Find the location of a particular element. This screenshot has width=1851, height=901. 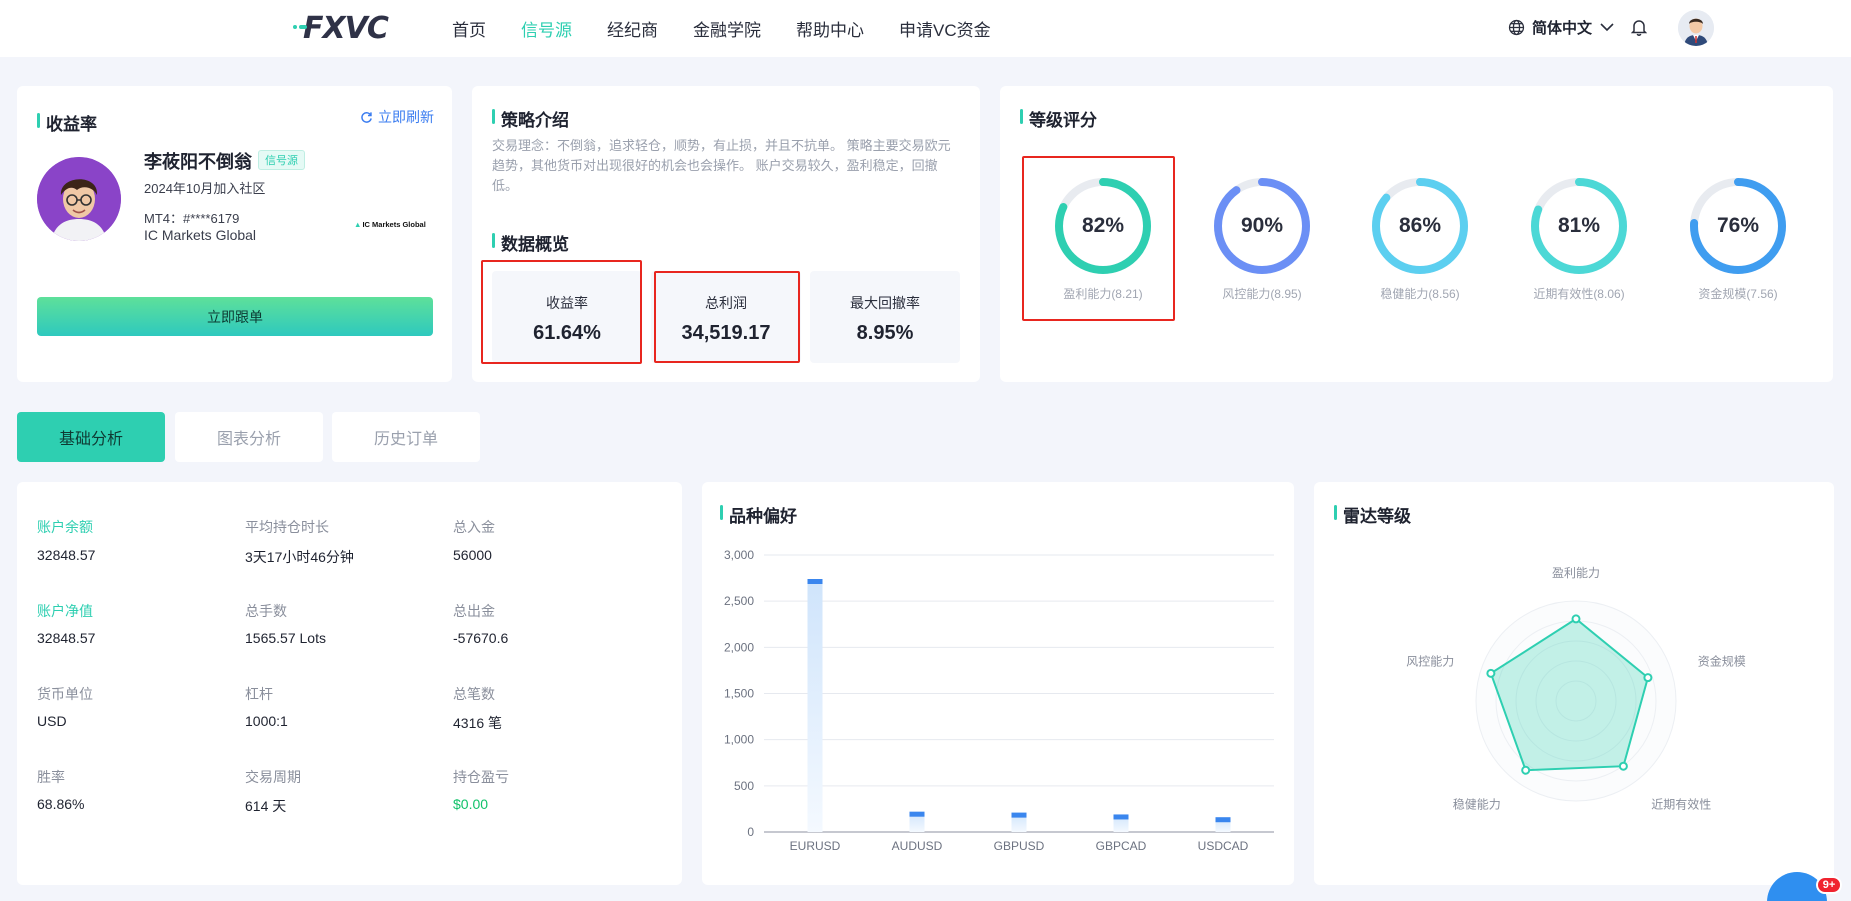

stat-value: 34,519.17 is located at coordinates (726, 333).